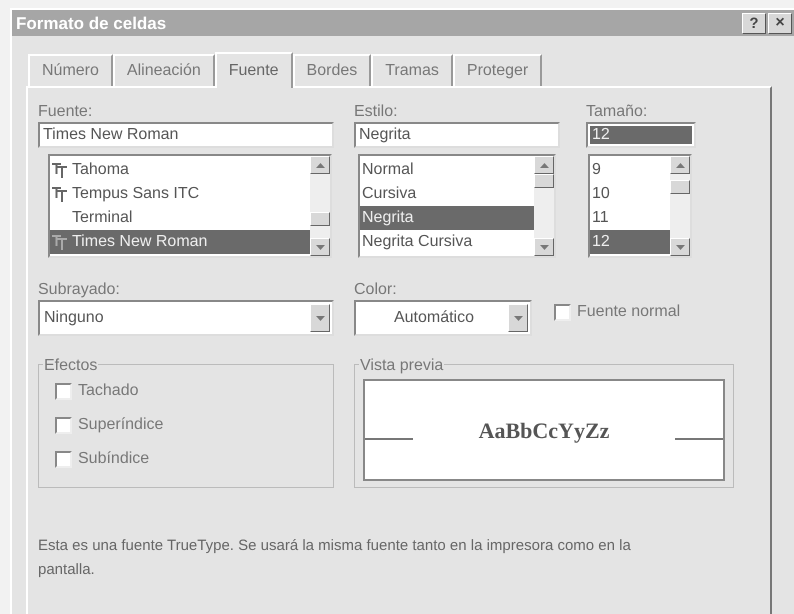 Image resolution: width=794 pixels, height=614 pixels. What do you see at coordinates (376, 111) in the screenshot?
I see `field-label: Estilo:` at bounding box center [376, 111].